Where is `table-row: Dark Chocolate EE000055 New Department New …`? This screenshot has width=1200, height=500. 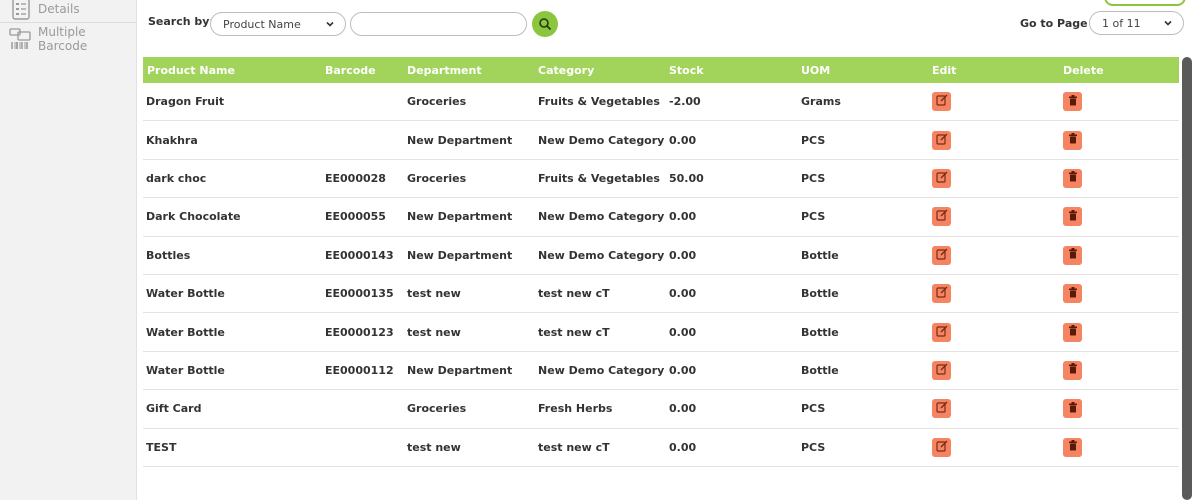
table-row: Dark Chocolate EE000055 New Department New … is located at coordinates (661, 217).